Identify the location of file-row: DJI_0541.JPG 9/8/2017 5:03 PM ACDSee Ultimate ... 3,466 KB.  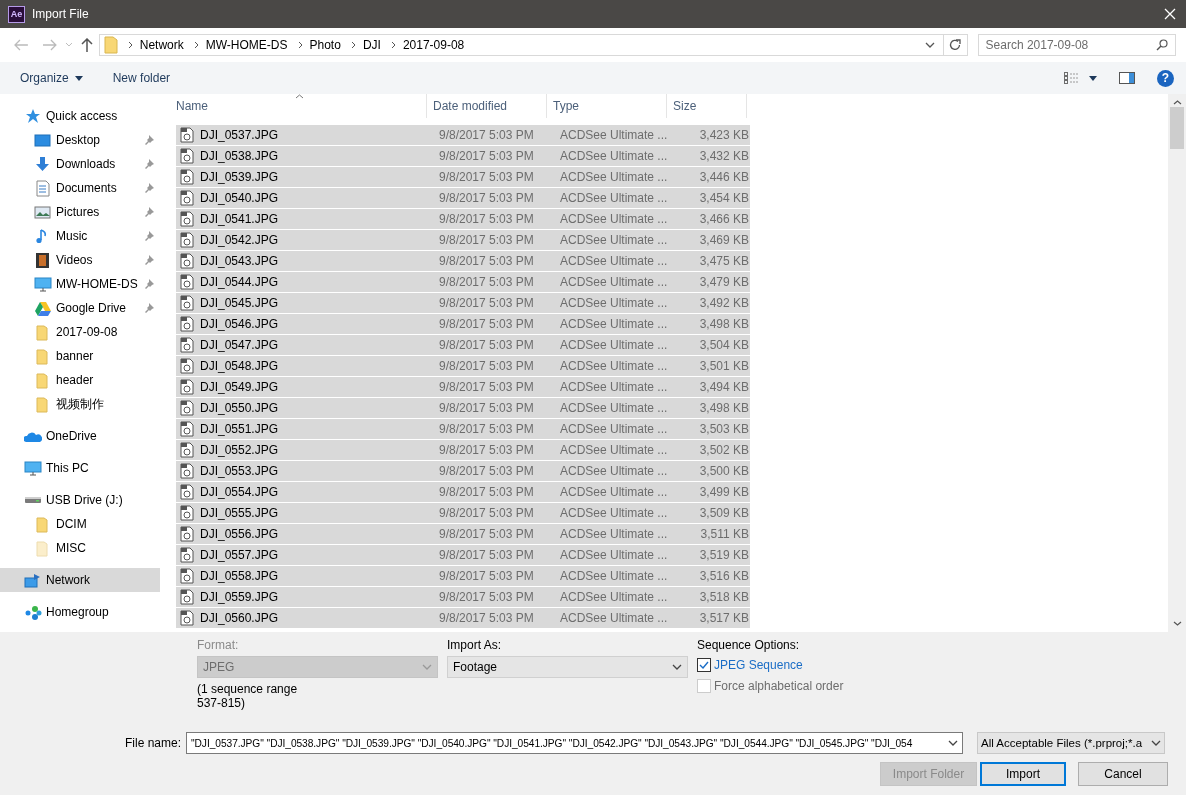
(463, 219).